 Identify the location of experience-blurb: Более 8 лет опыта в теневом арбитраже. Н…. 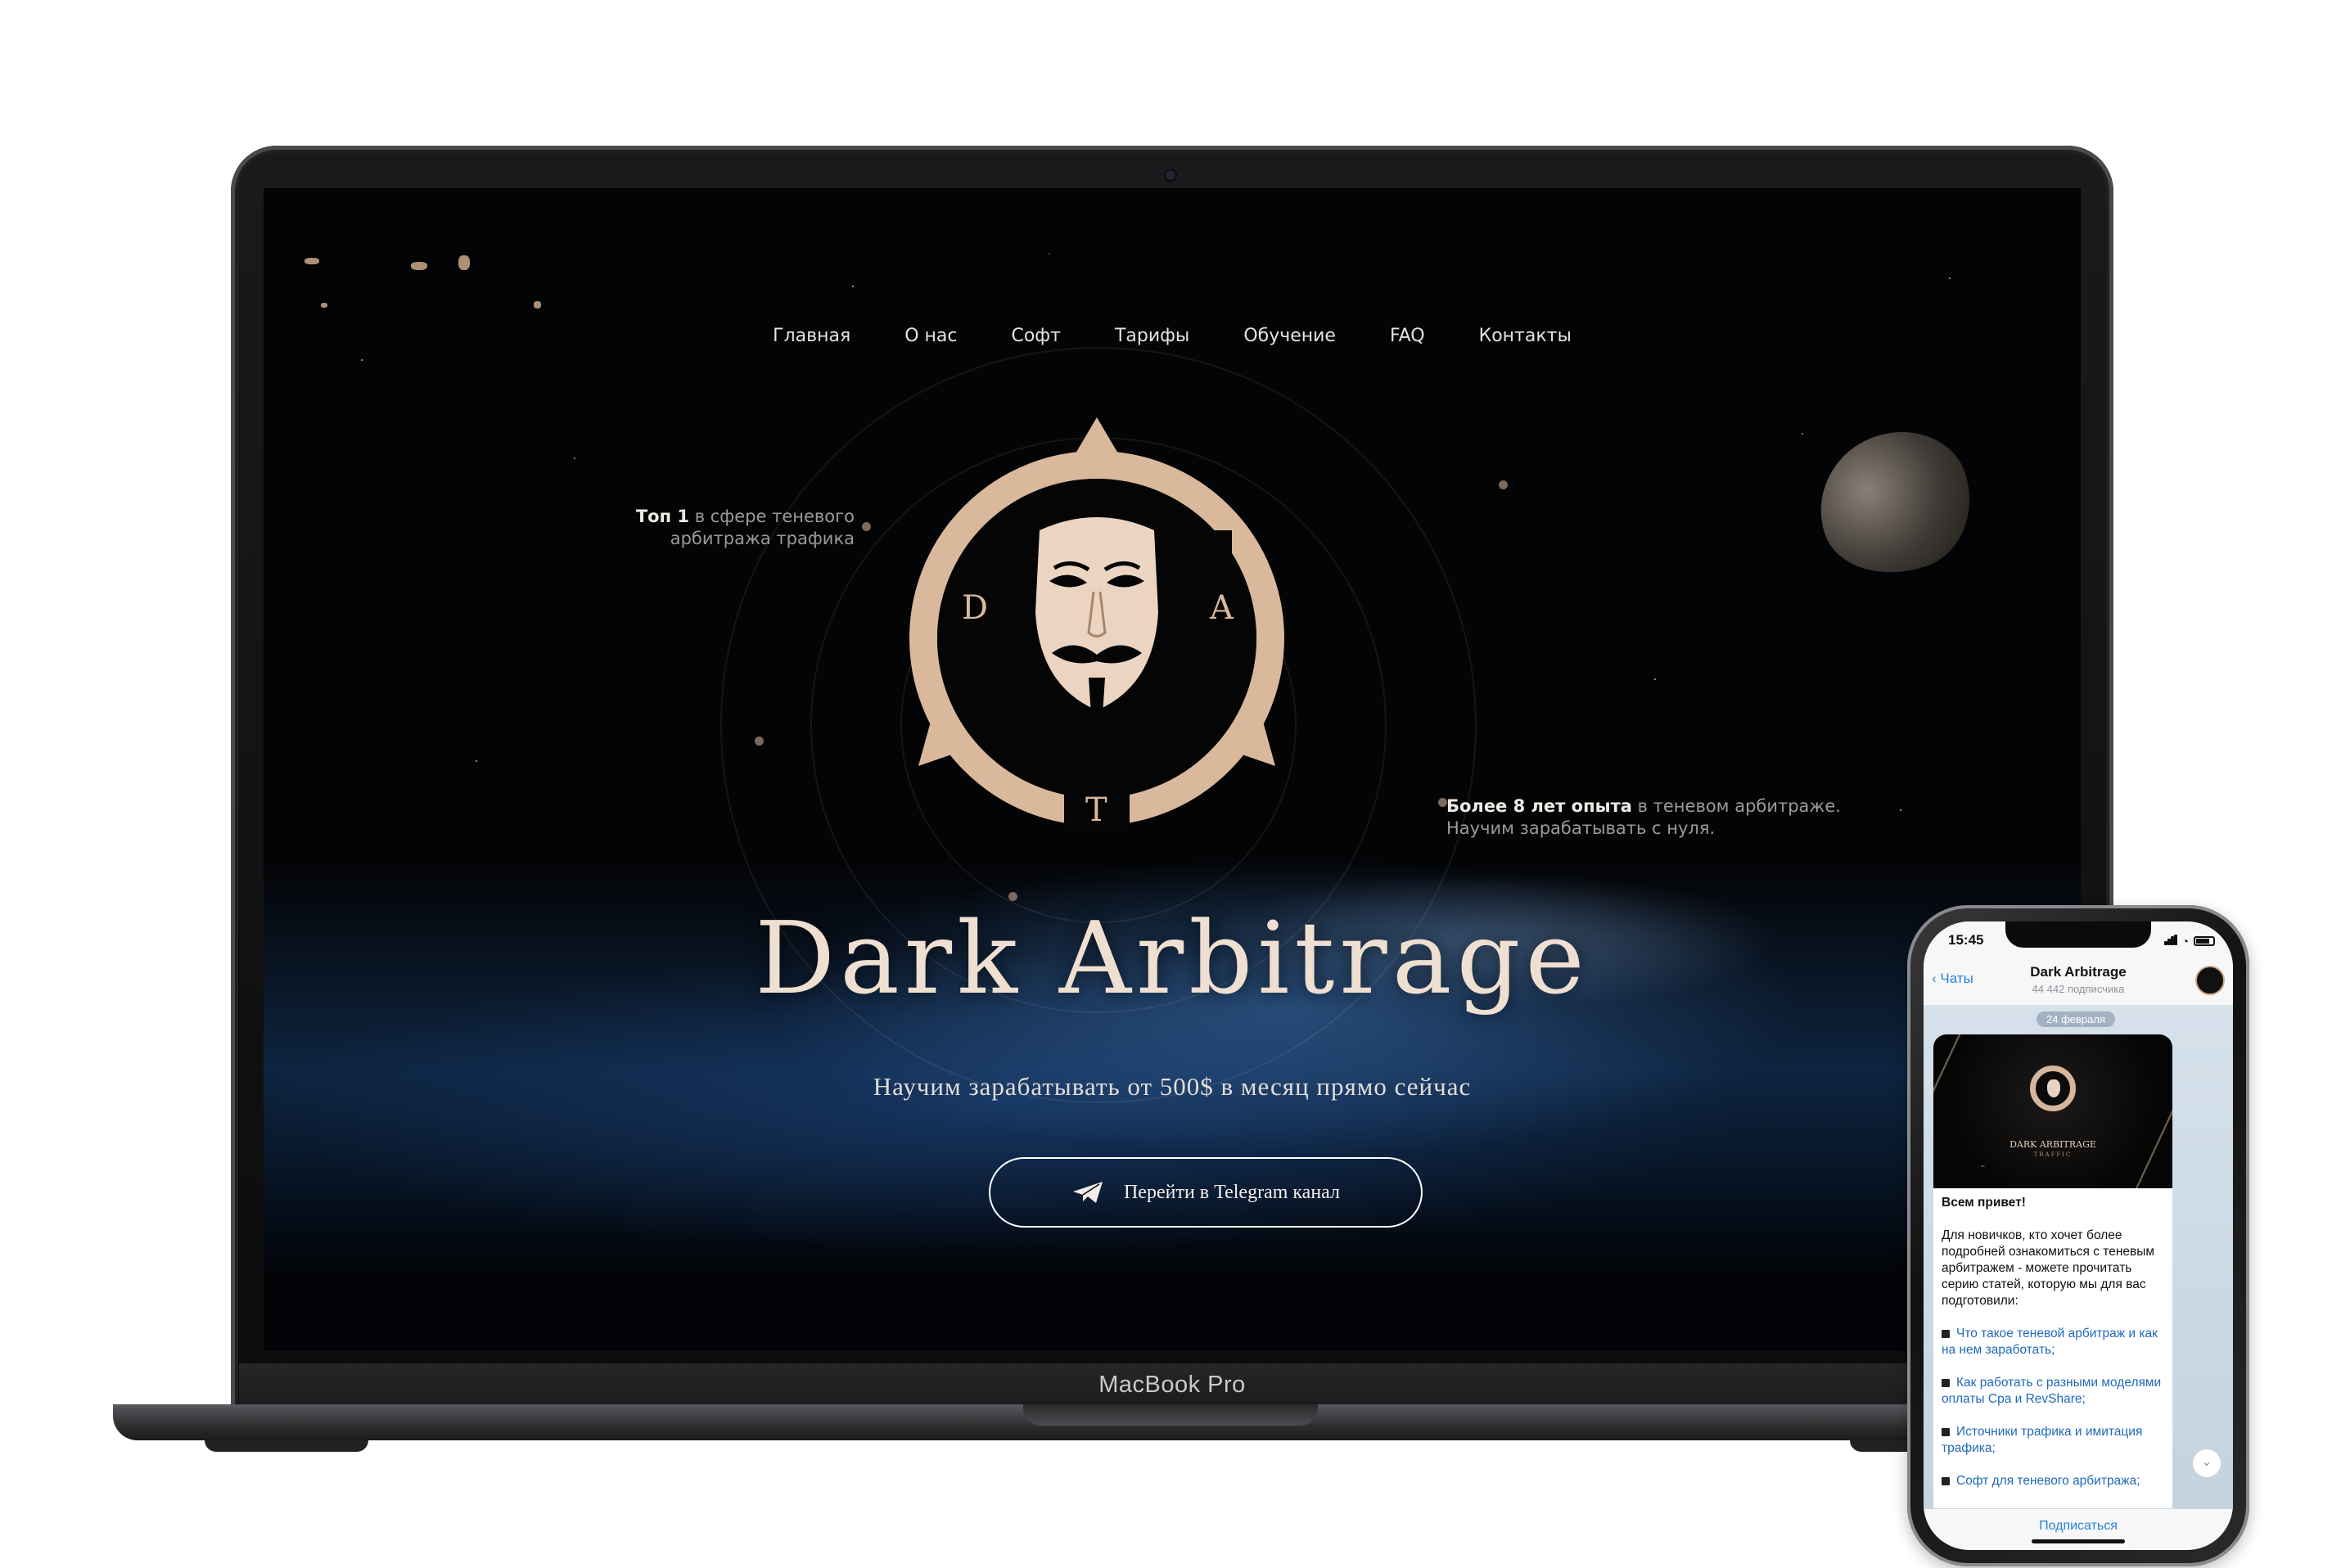
(1643, 817).